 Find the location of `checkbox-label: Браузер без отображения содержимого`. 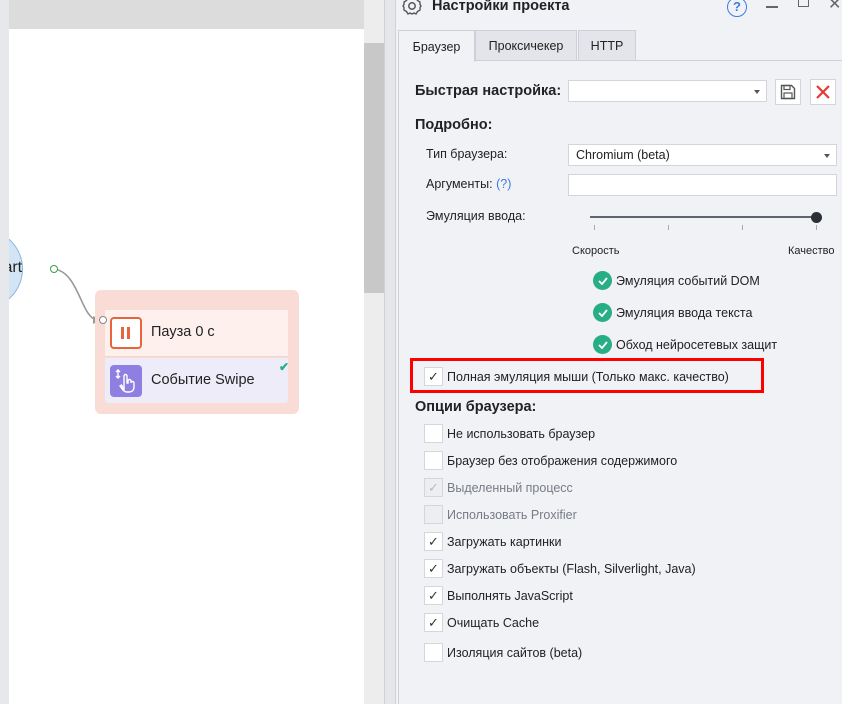

checkbox-label: Браузер без отображения содержимого is located at coordinates (562, 460).